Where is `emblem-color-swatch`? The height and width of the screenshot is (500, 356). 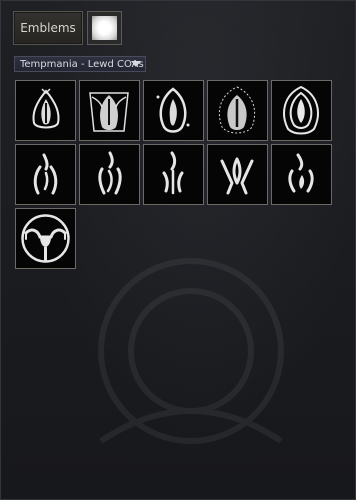 emblem-color-swatch is located at coordinates (104, 28).